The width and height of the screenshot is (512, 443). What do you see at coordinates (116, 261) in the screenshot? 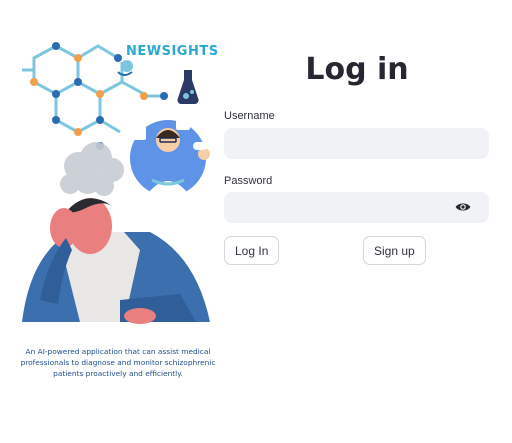
I see `distressed-man` at bounding box center [116, 261].